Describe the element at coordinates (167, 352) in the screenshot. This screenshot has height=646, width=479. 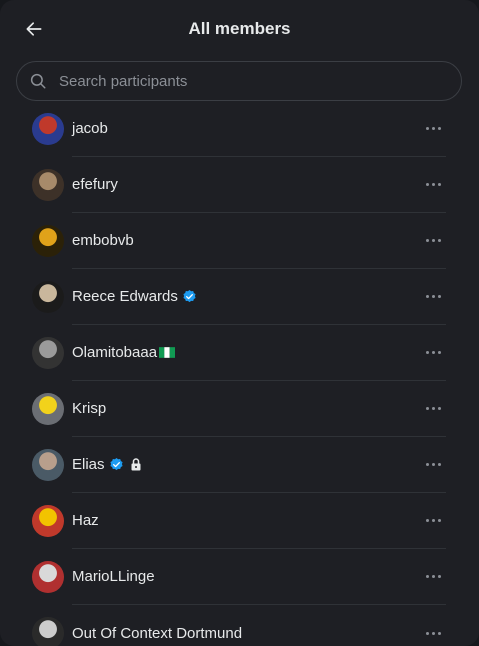
I see `nigeria-flag-icon` at that location.